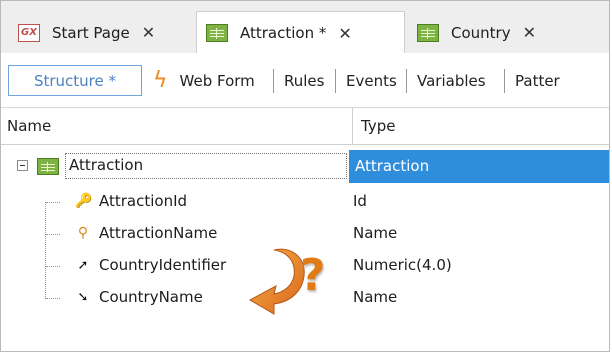 This screenshot has width=612, height=354. I want to click on root-name: Attraction, so click(106, 165).